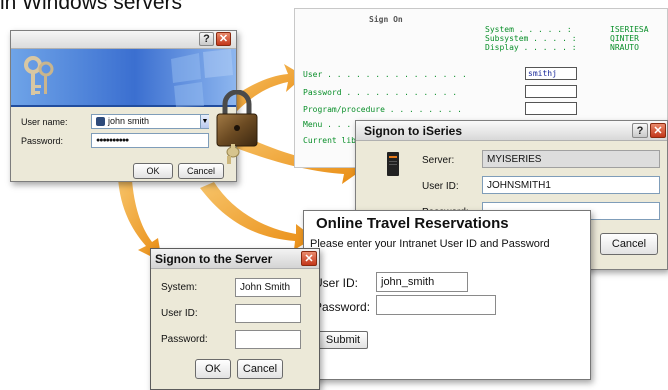 The image size is (668, 390). What do you see at coordinates (624, 38) in the screenshot?
I see `subsystem-value: QINTER` at bounding box center [624, 38].